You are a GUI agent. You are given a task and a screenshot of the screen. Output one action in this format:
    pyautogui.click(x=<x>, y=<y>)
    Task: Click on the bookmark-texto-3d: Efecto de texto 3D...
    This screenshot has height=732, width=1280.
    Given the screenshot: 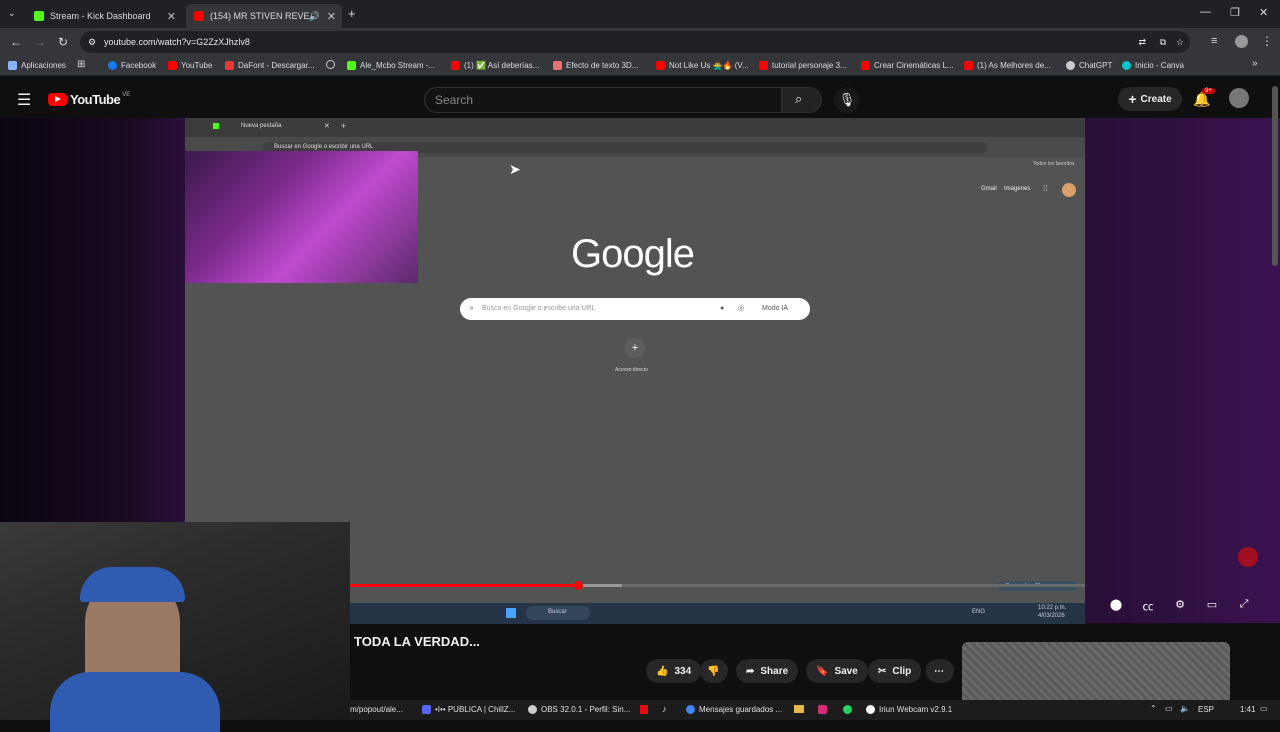 What is the action you would take?
    pyautogui.click(x=595, y=65)
    